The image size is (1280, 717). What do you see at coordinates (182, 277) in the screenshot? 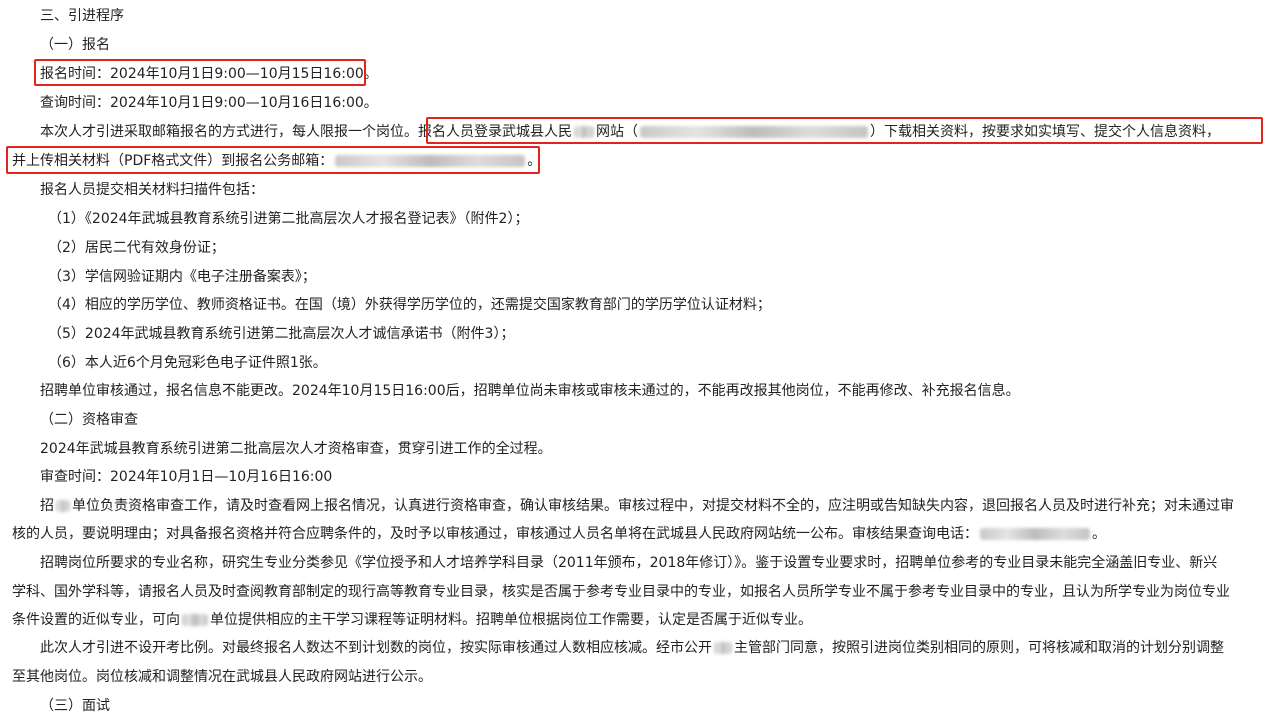
I see `material-item: （3）学信网验证期内《电子注册备案表》；` at bounding box center [182, 277].